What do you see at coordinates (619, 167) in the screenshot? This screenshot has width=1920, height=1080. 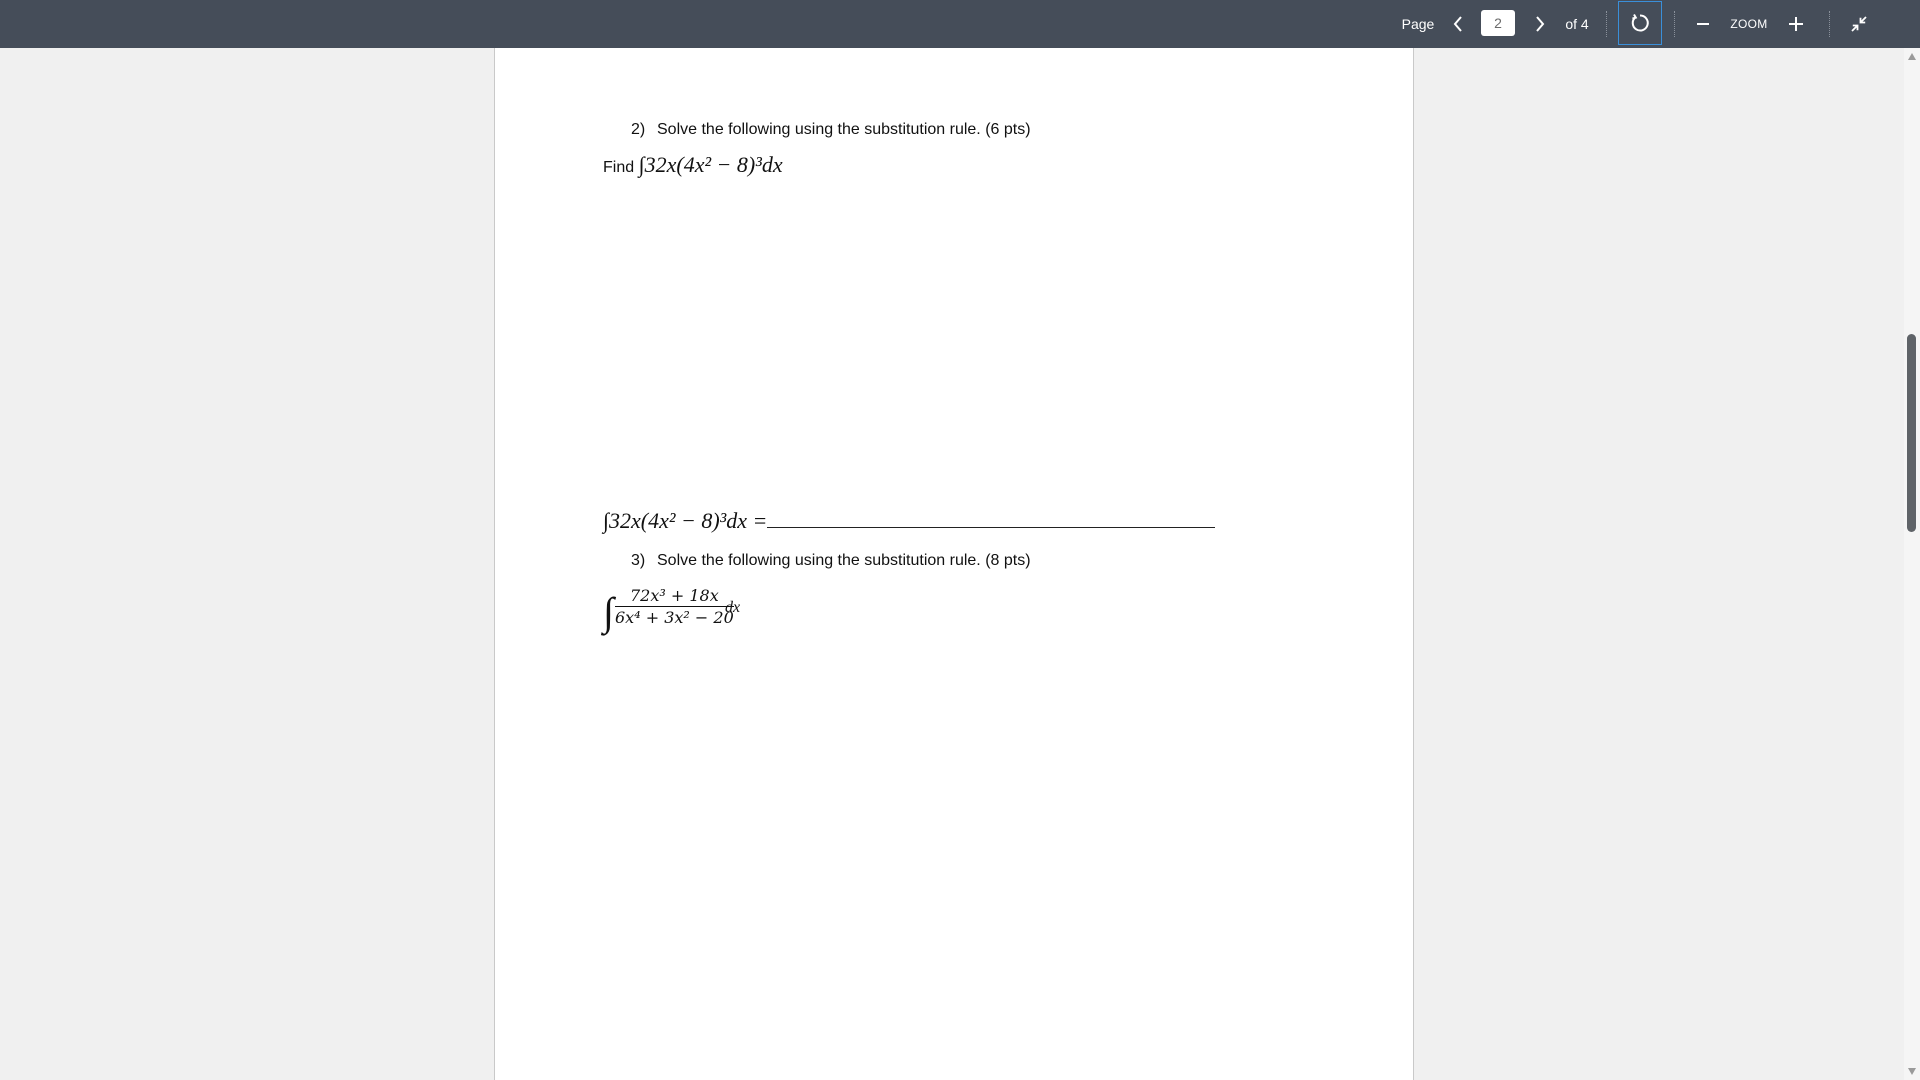 I see `find-label: Find` at bounding box center [619, 167].